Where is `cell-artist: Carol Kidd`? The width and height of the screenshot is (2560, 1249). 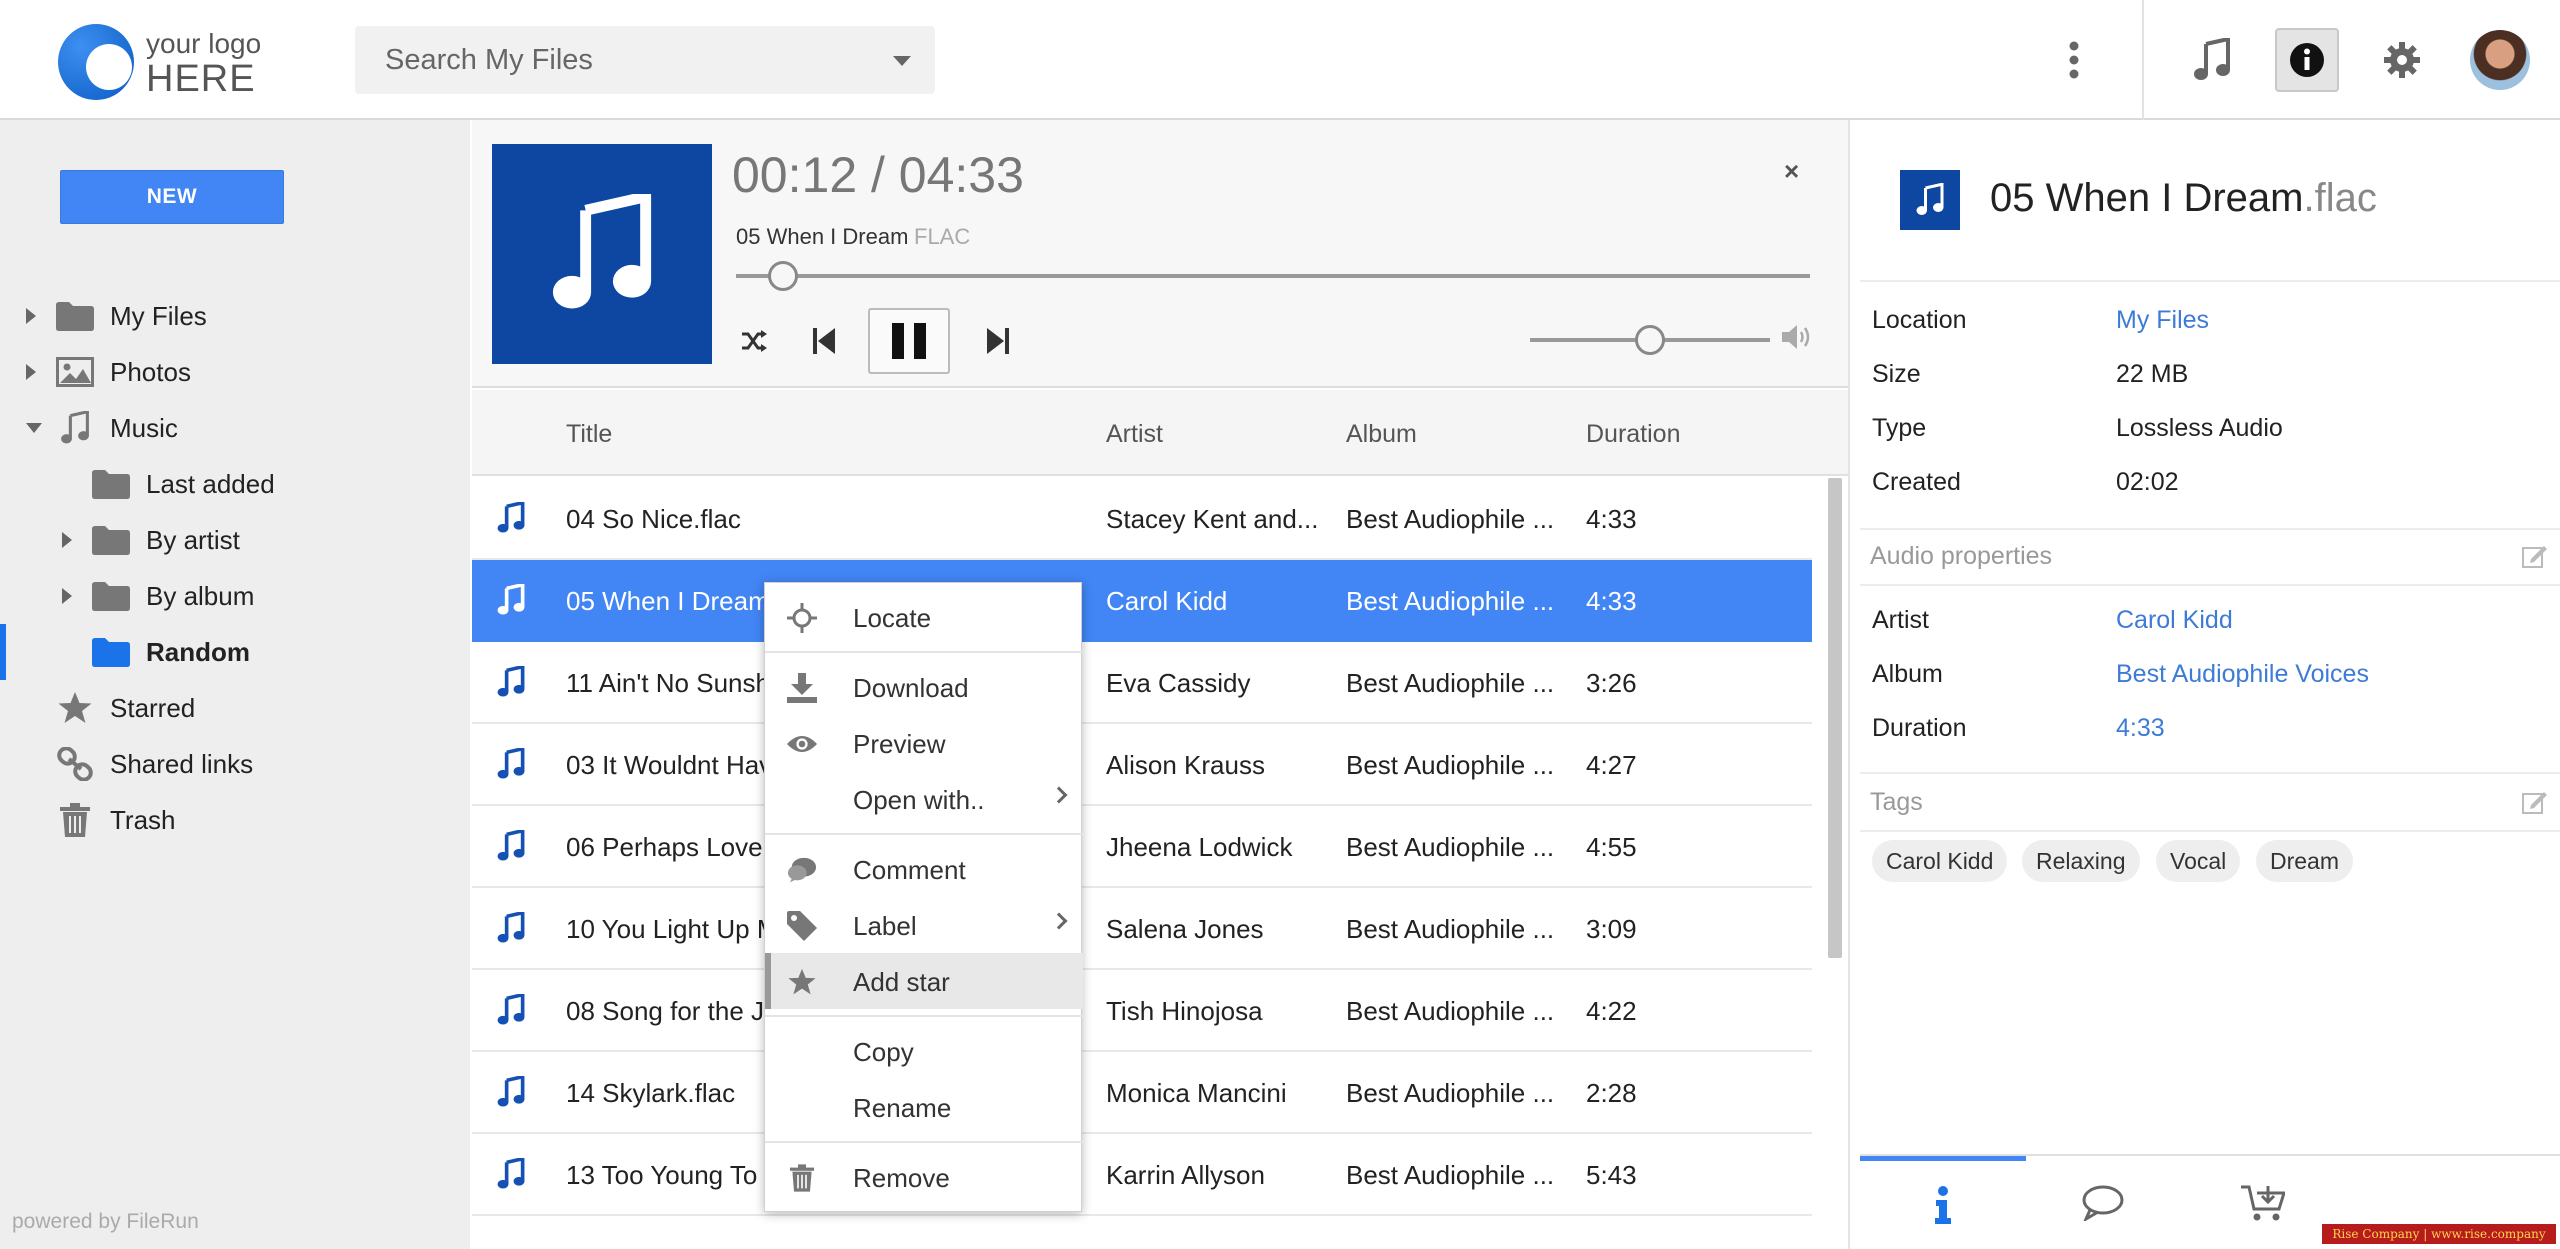
cell-artist: Carol Kidd is located at coordinates (1167, 601).